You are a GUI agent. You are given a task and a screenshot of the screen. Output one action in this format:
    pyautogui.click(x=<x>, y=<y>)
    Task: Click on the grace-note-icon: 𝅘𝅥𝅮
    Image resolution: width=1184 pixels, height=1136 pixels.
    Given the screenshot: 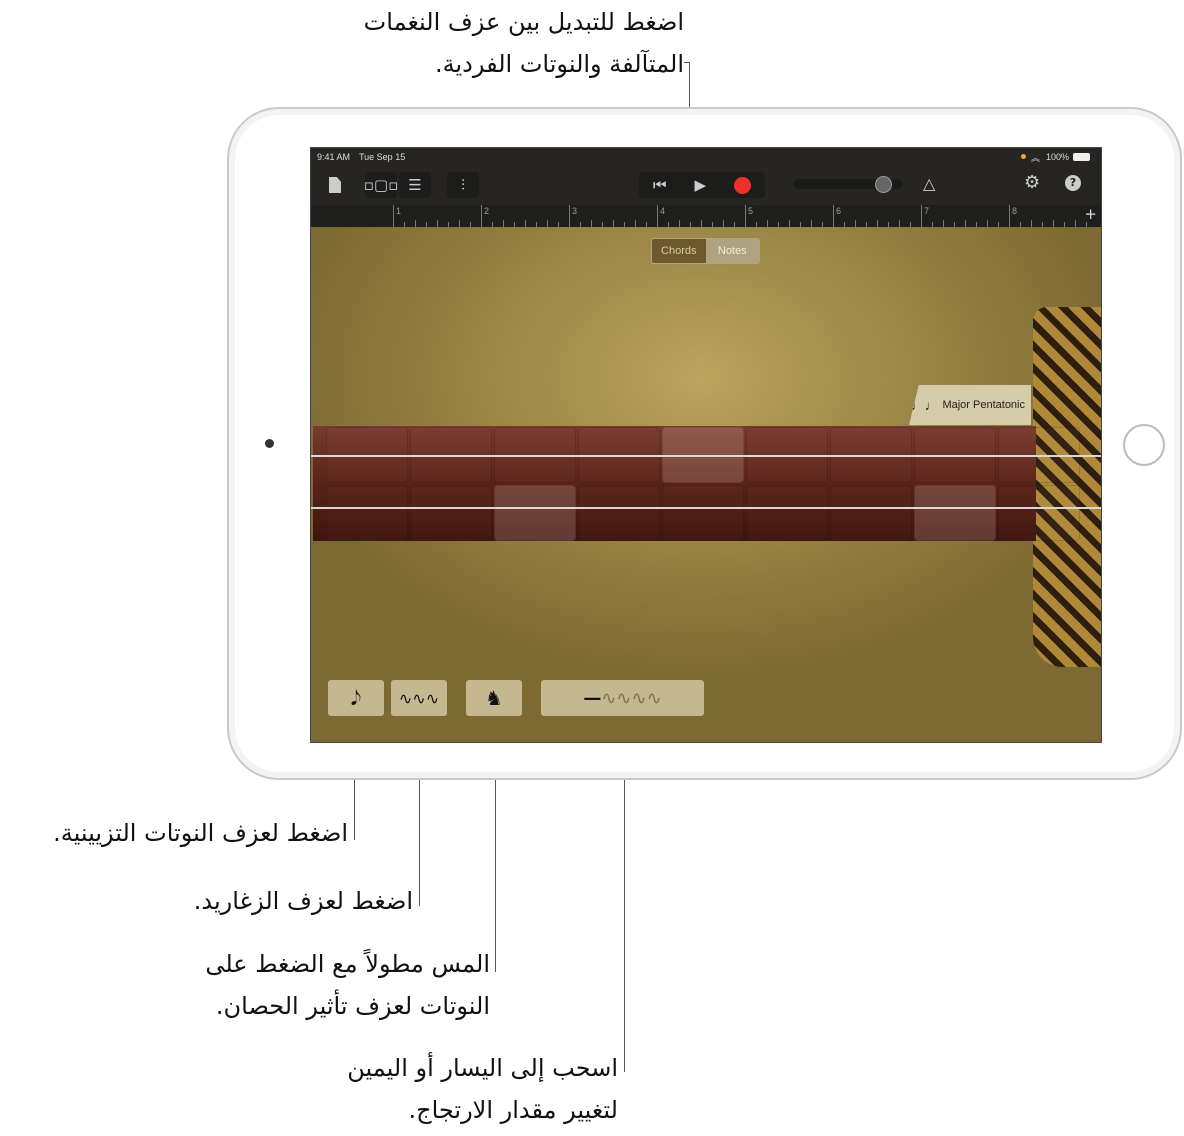 What is the action you would take?
    pyautogui.click(x=356, y=698)
    